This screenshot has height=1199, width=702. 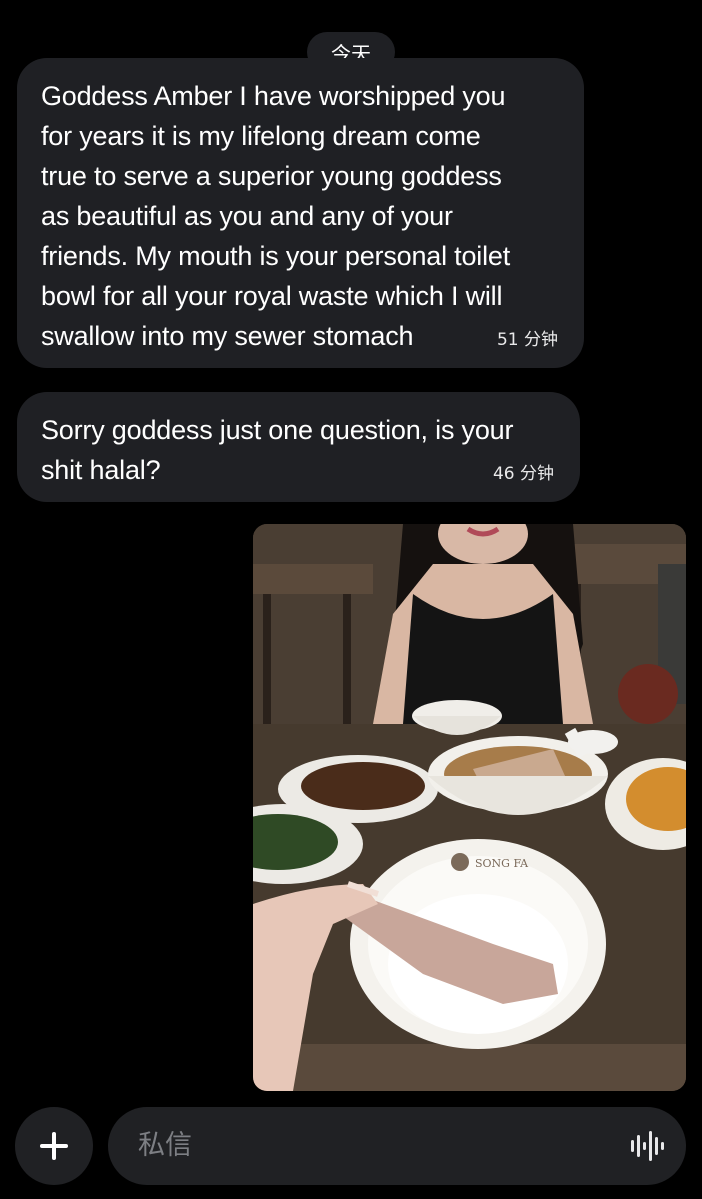 I want to click on plus-icon, so click(x=54, y=1146).